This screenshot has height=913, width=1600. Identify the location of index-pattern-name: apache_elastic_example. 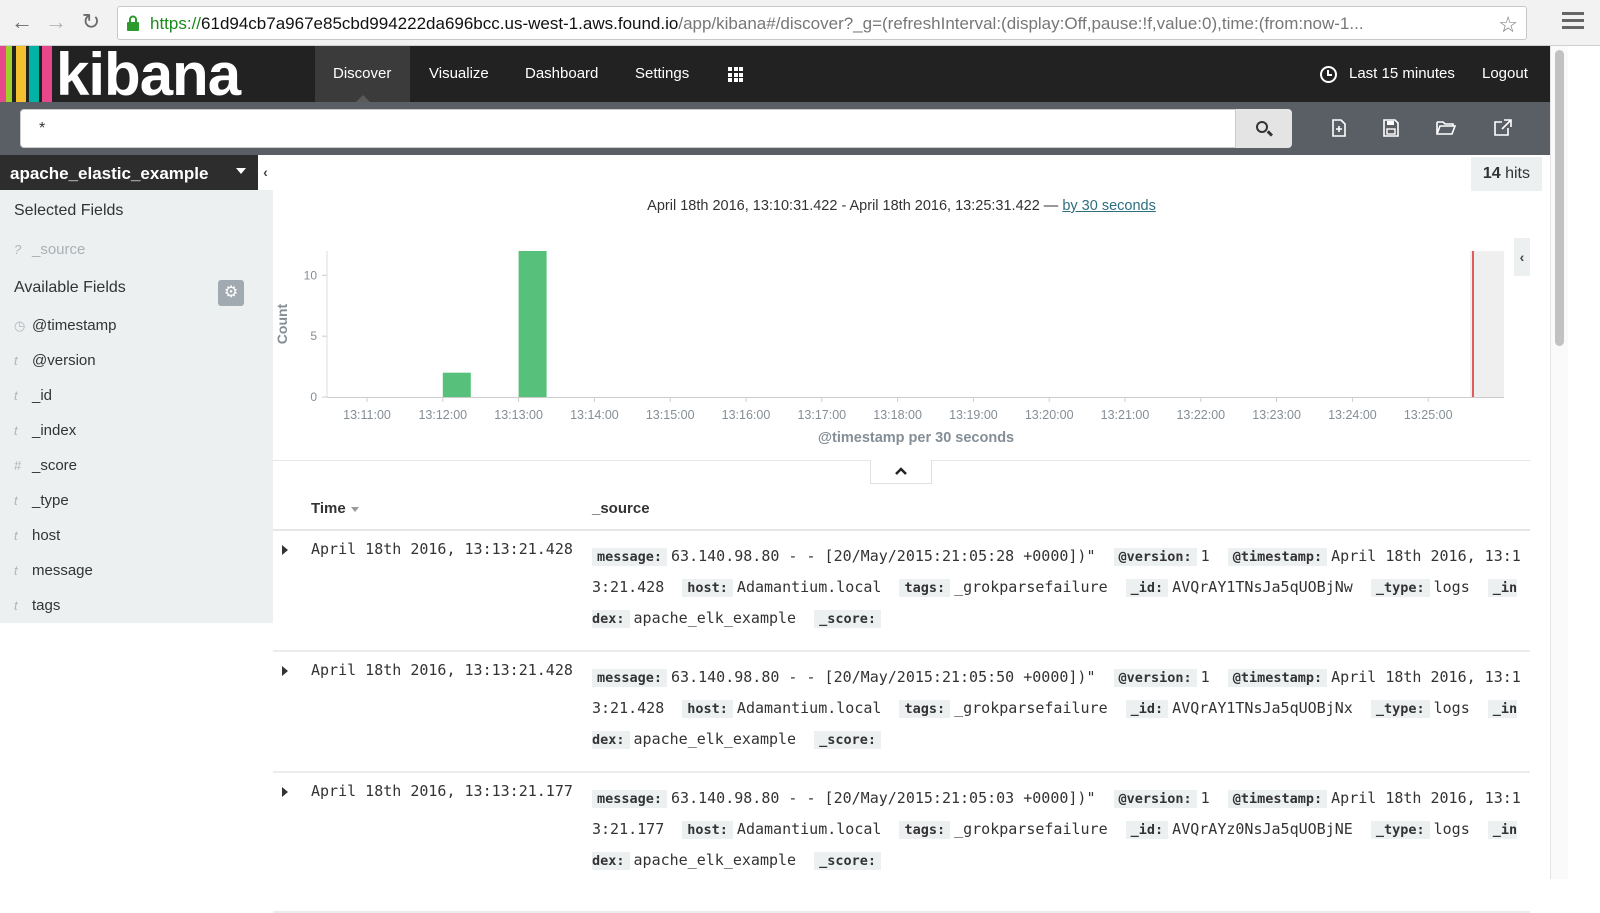
(109, 173).